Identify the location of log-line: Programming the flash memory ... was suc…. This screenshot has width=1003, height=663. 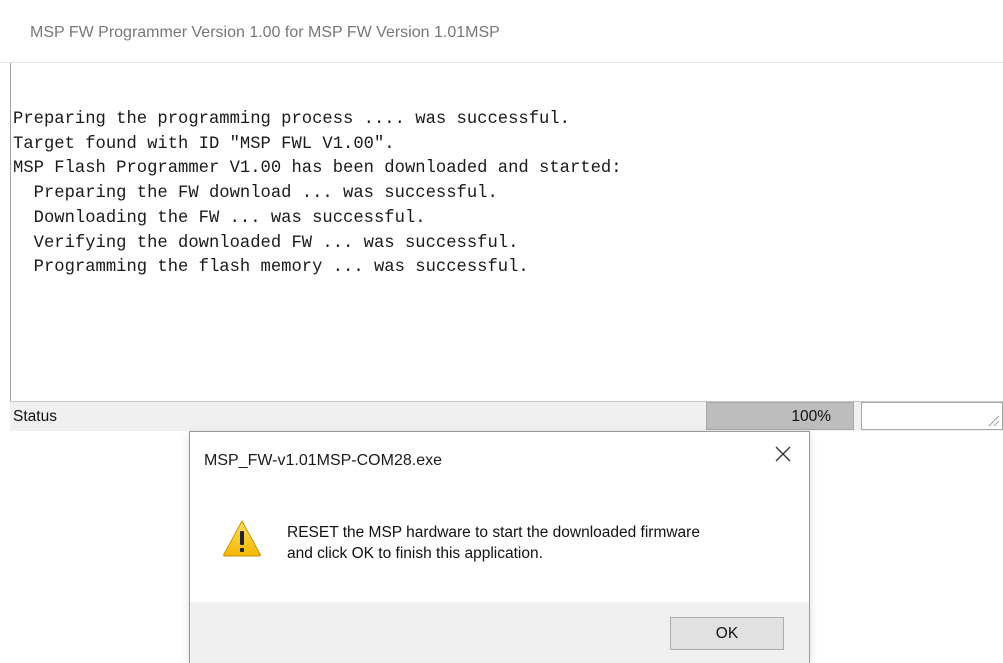
(271, 268).